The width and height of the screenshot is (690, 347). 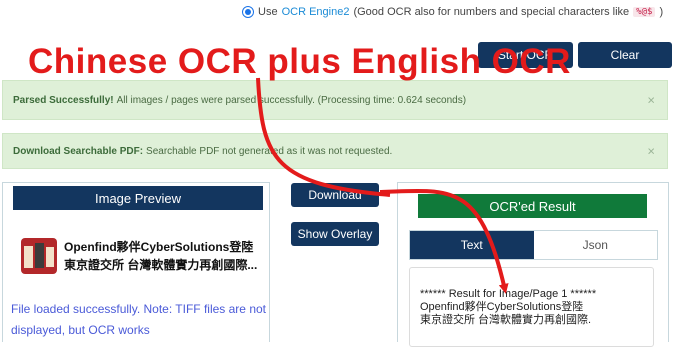 I want to click on tab-text: Text, so click(x=472, y=245).